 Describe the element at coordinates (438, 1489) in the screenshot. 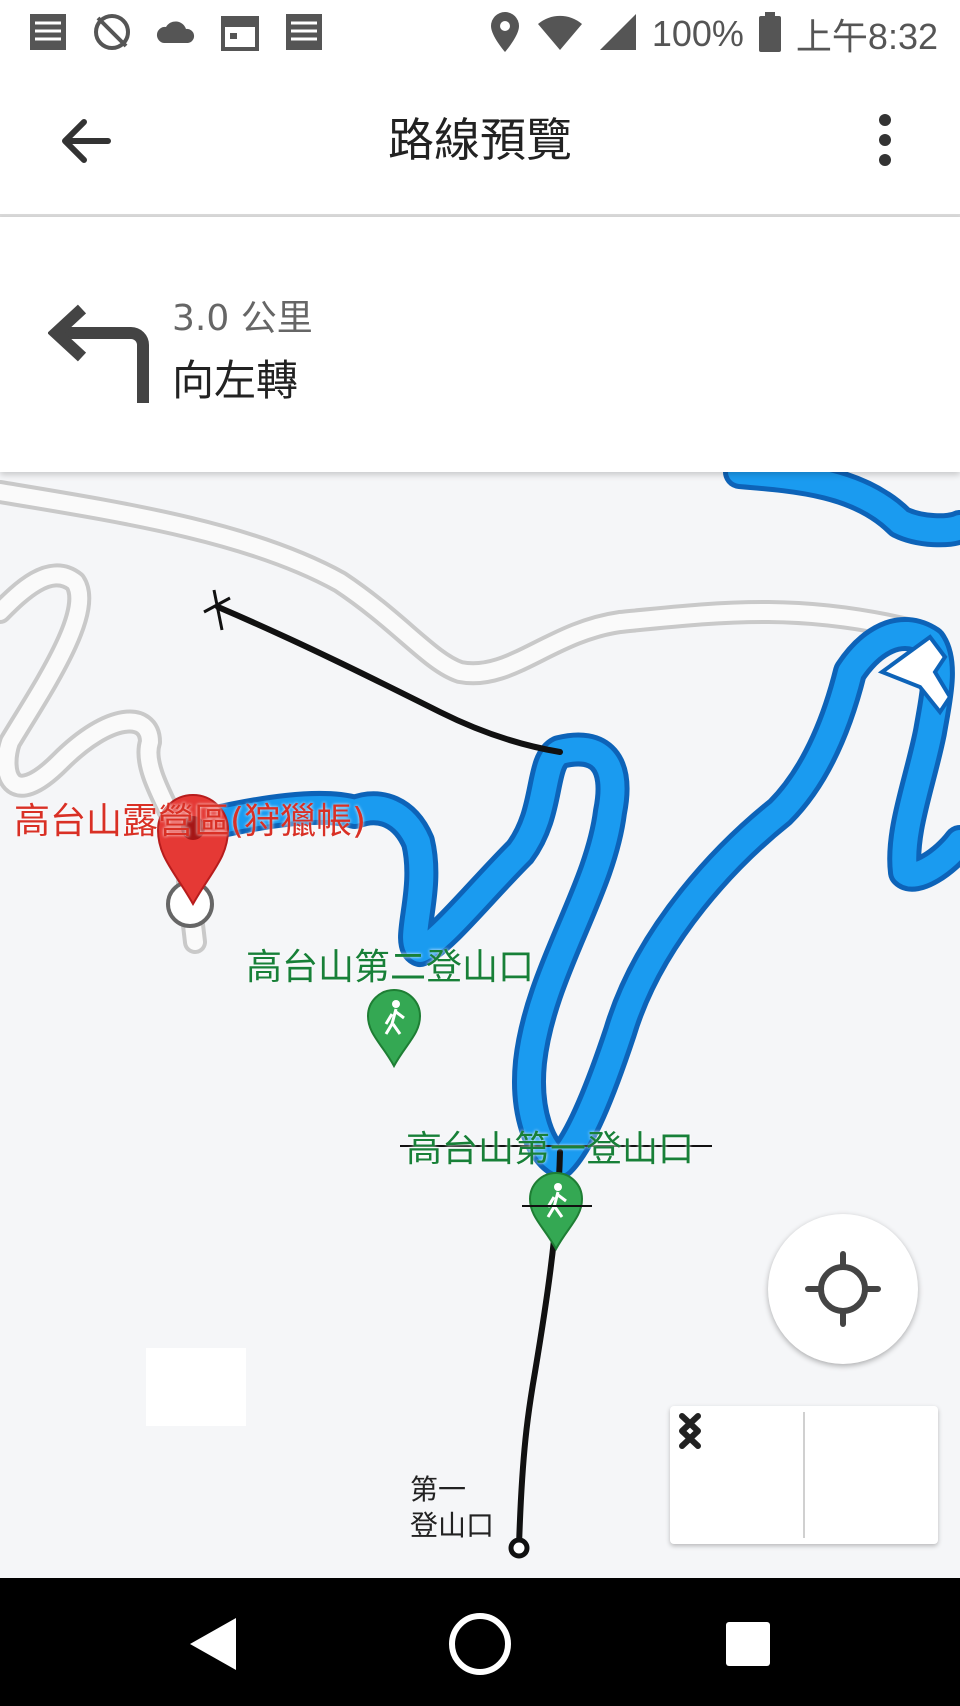

I see `handwritten-label-line1: 第一` at that location.